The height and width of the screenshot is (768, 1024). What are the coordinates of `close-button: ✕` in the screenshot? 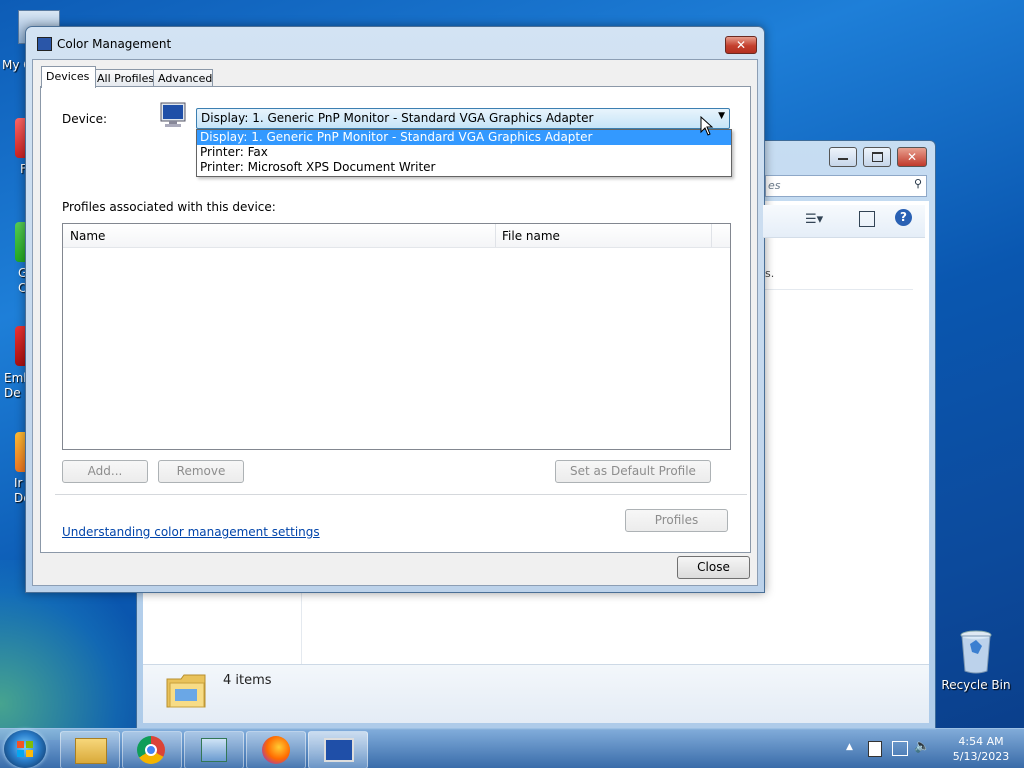 It's located at (912, 157).